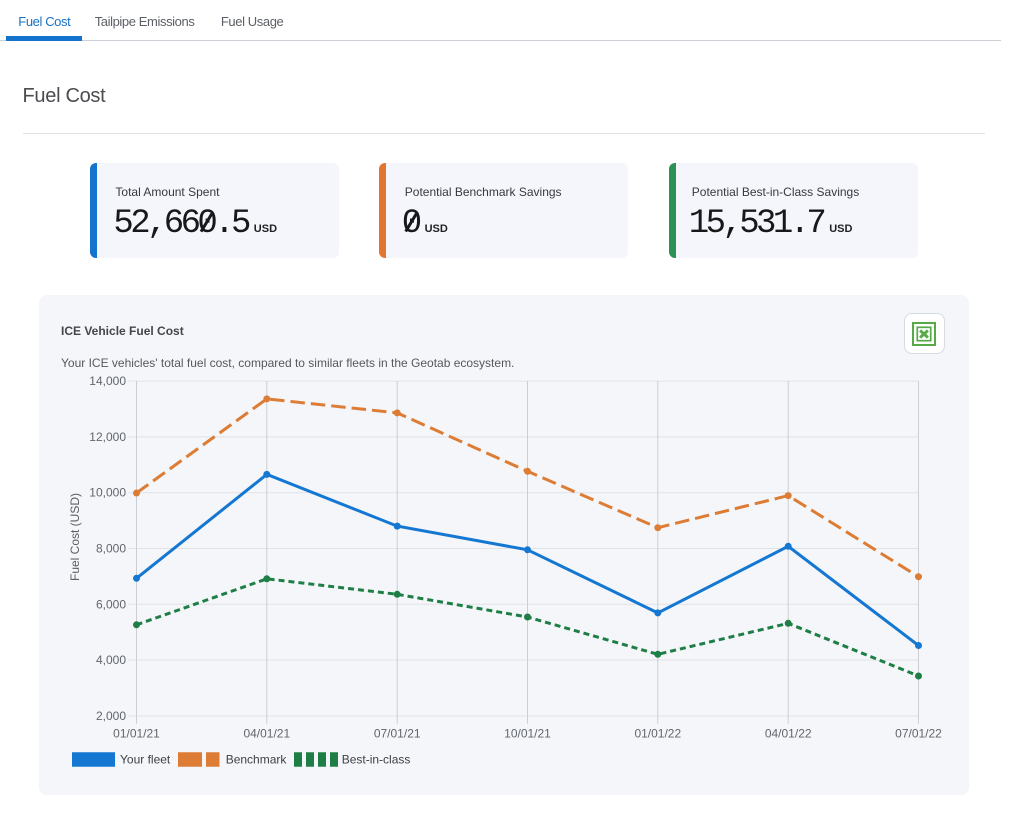 This screenshot has height=813, width=1014. What do you see at coordinates (111, 660) in the screenshot?
I see `svg-text: 4,000` at bounding box center [111, 660].